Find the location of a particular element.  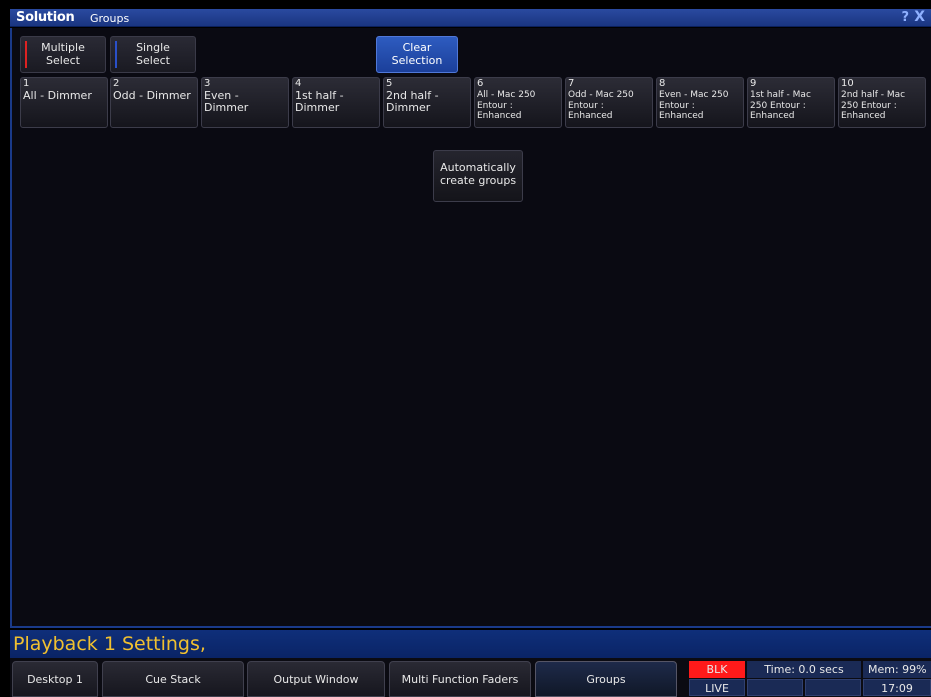

group-number: 2 is located at coordinates (116, 83).